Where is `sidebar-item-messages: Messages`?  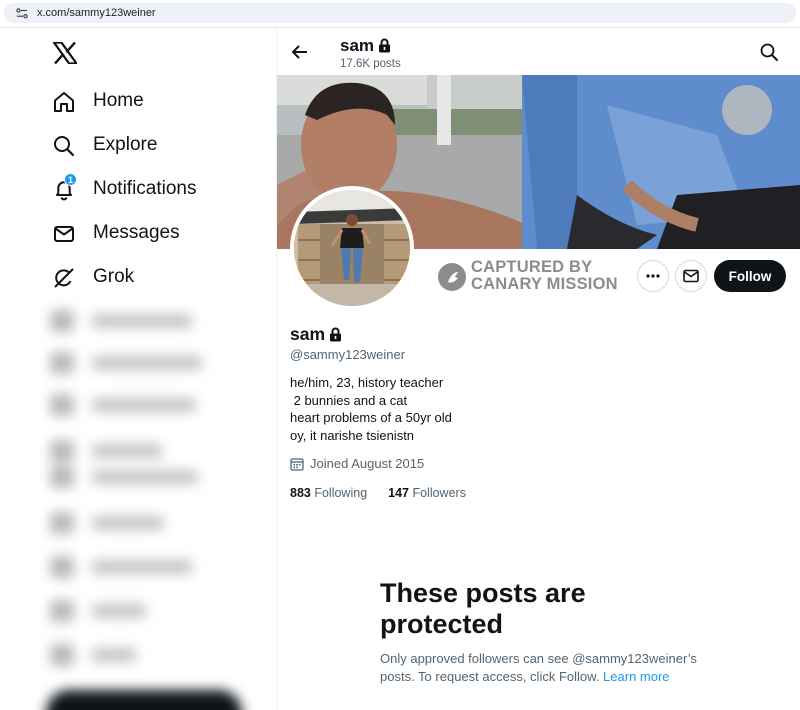
sidebar-item-messages: Messages is located at coordinates (116, 234).